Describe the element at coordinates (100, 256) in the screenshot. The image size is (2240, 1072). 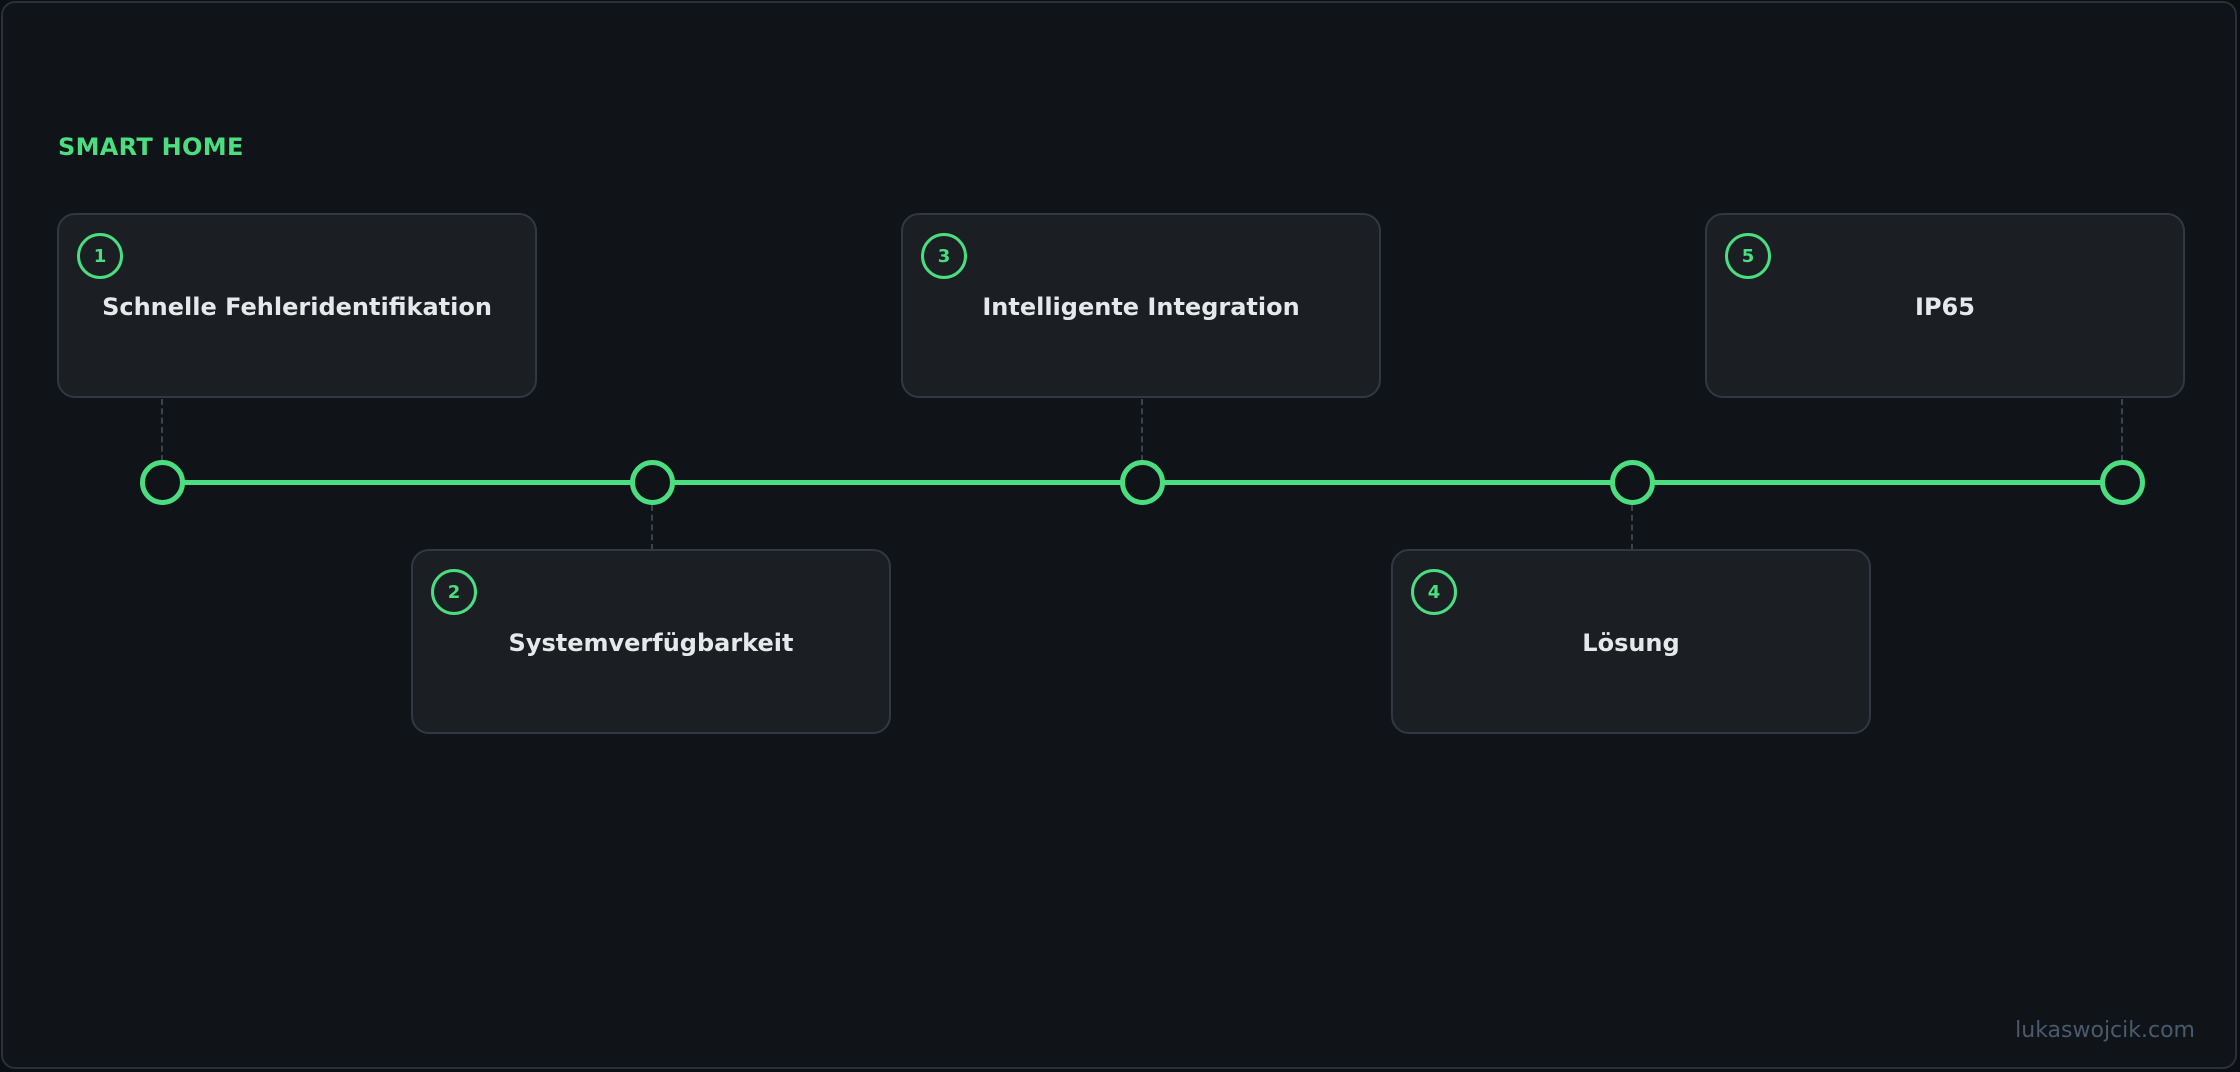
I see `step-number-badge: 1` at that location.